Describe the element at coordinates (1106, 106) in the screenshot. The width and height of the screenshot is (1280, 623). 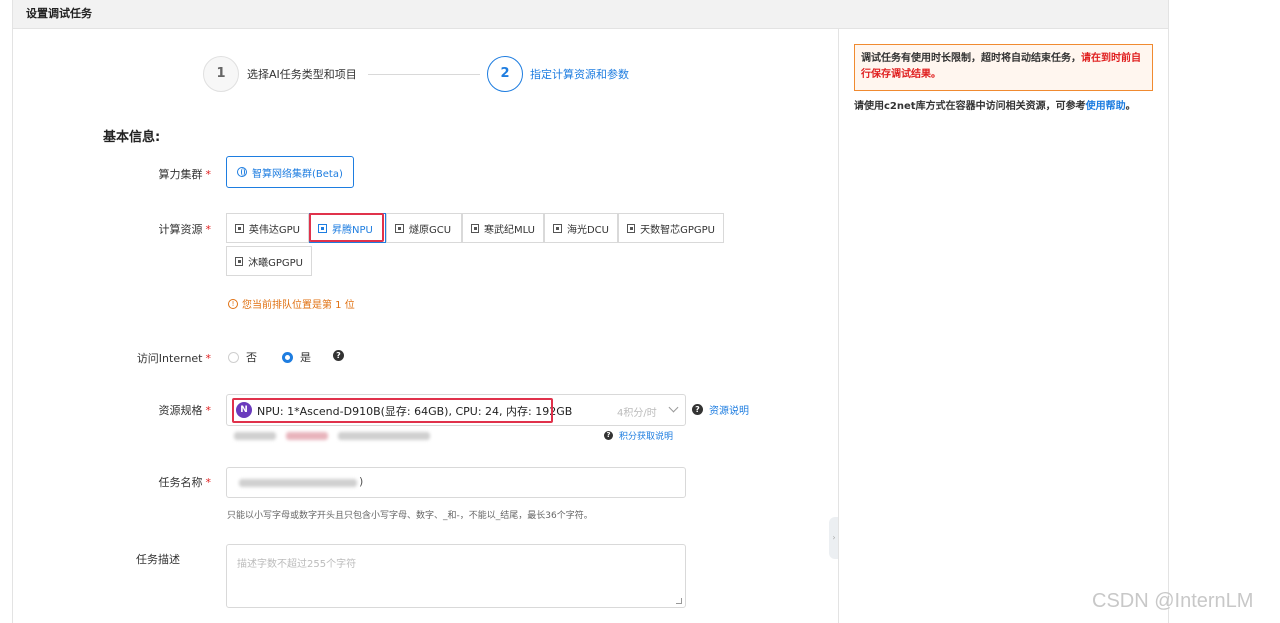
I see `usage-help-link: 使用帮助` at that location.